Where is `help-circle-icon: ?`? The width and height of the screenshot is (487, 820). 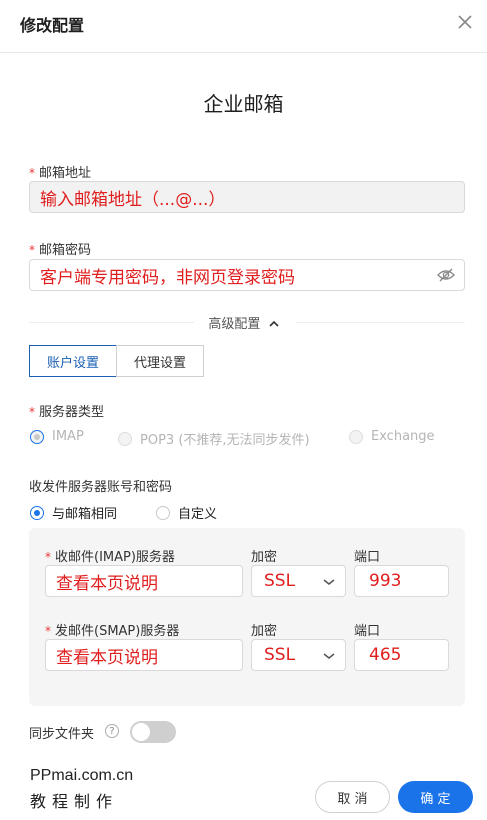
help-circle-icon: ? is located at coordinates (112, 731).